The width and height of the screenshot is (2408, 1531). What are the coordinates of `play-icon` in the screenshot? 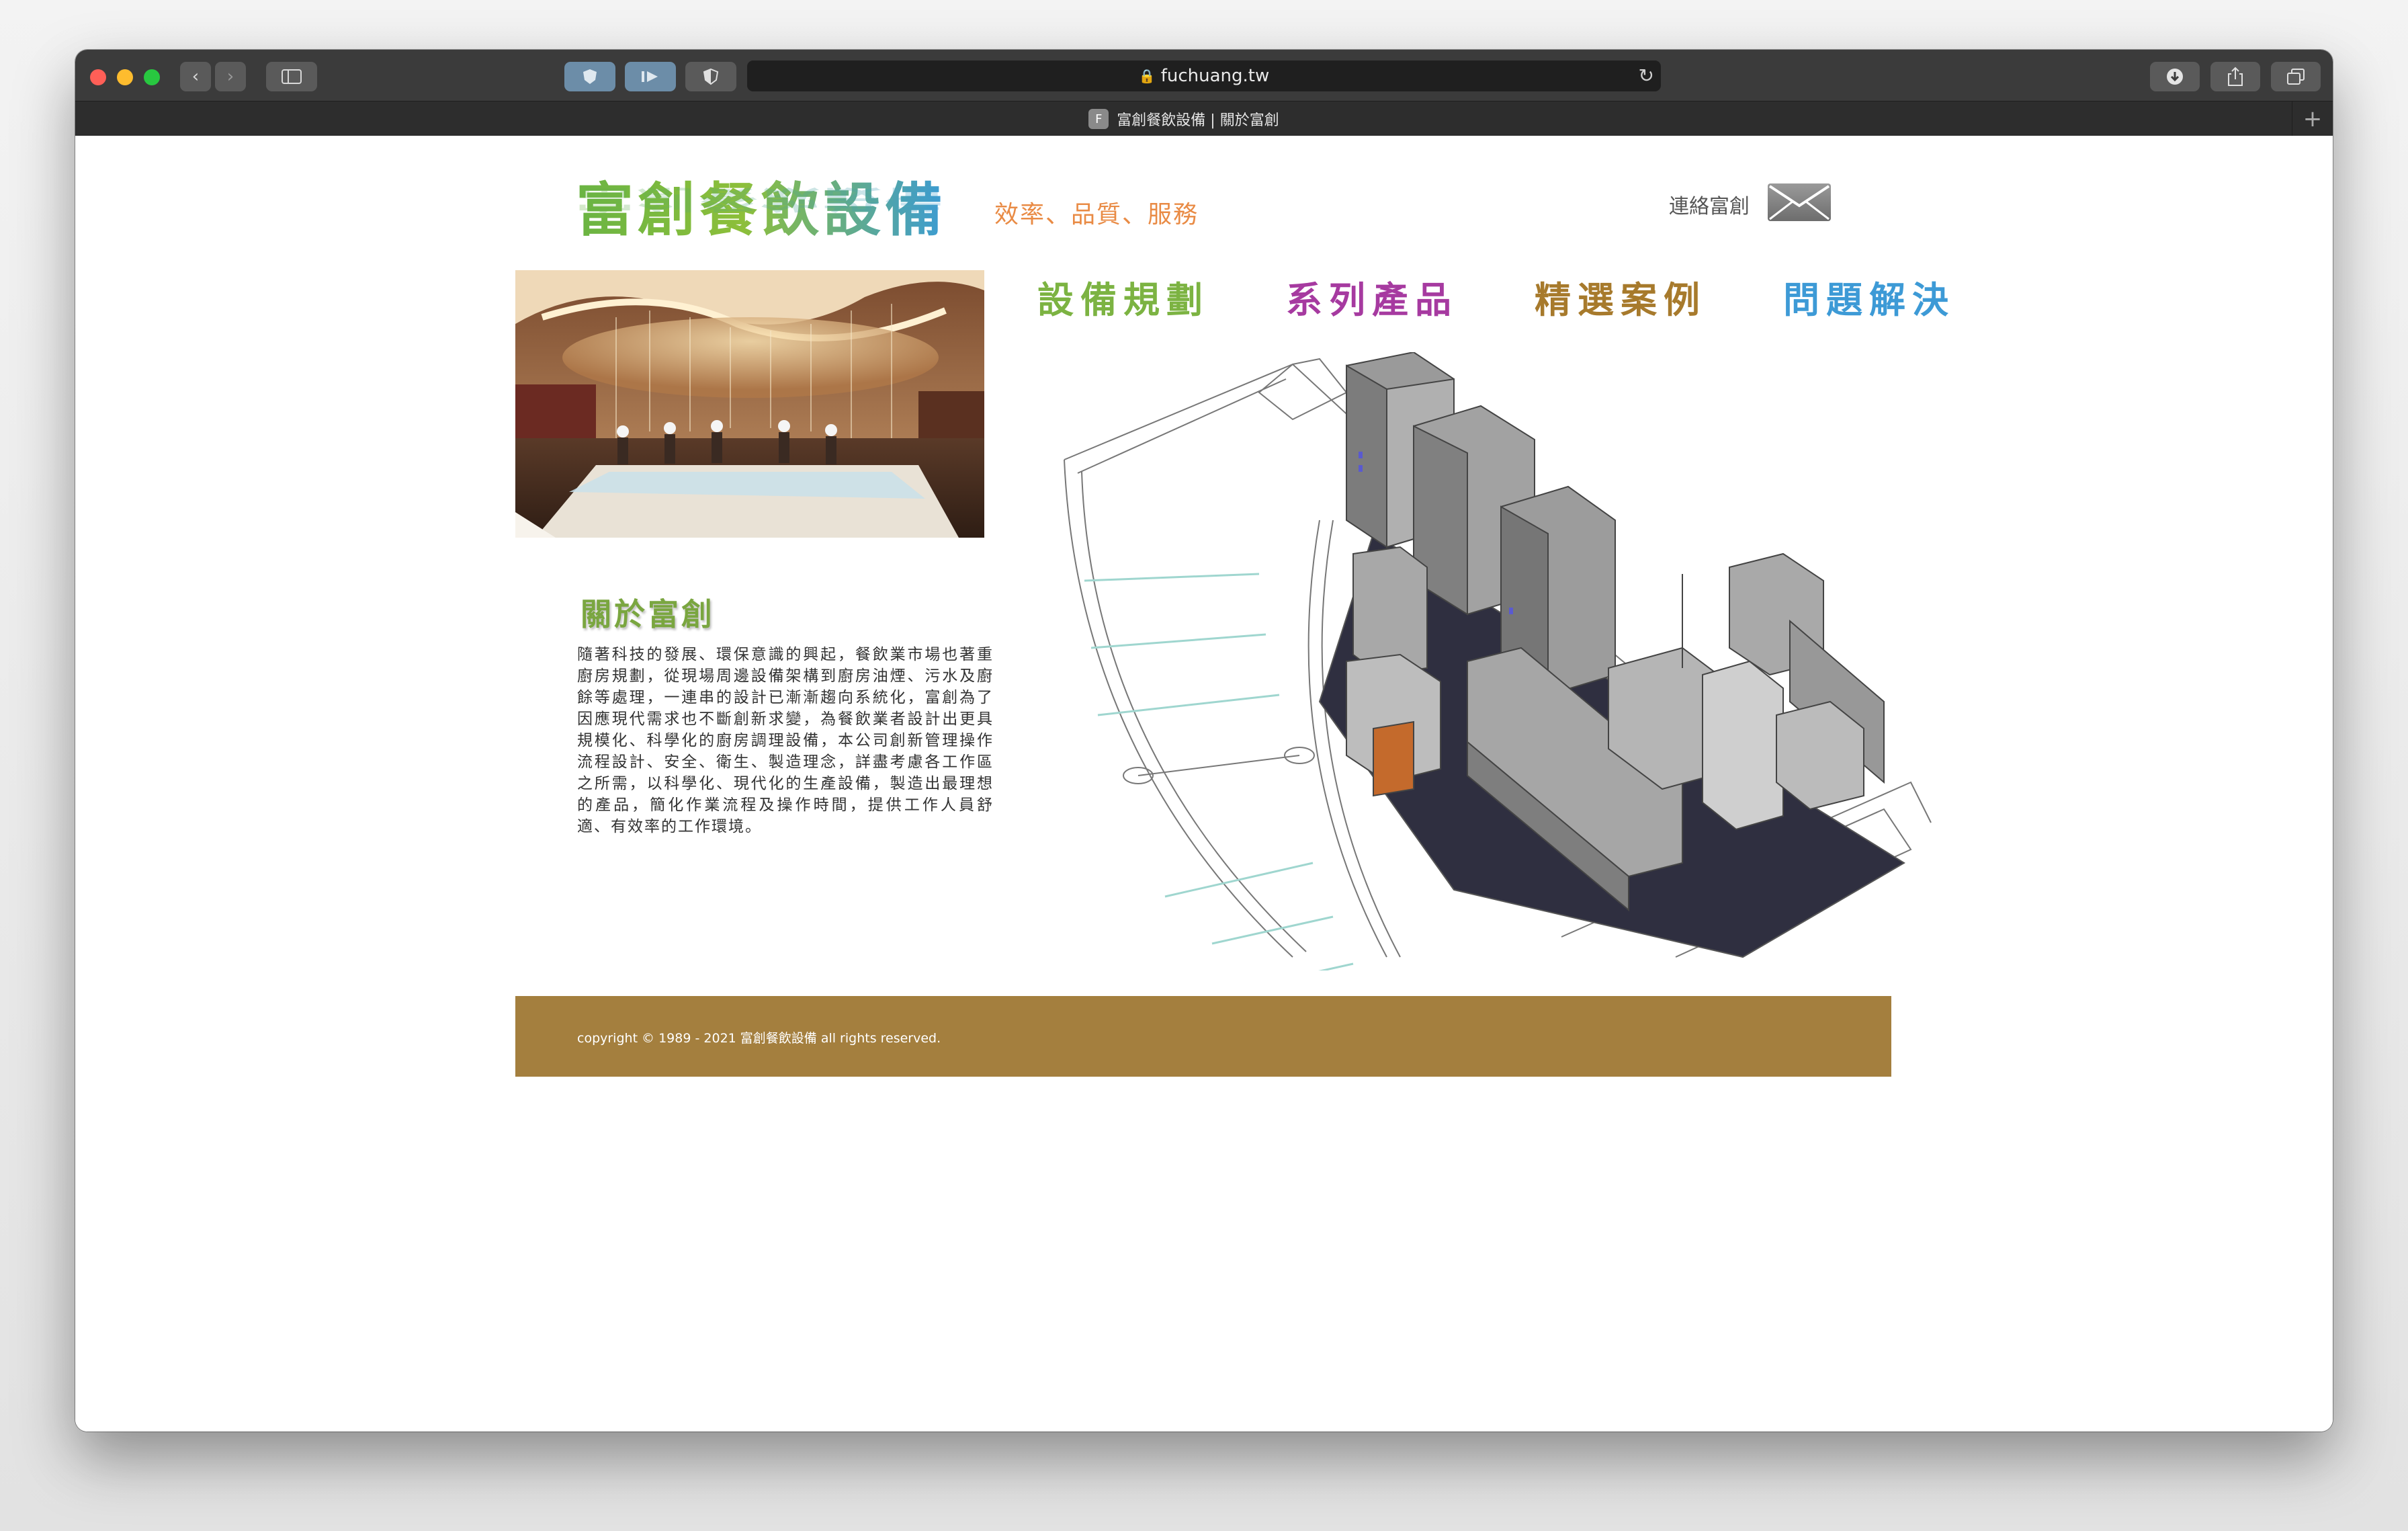 It's located at (650, 77).